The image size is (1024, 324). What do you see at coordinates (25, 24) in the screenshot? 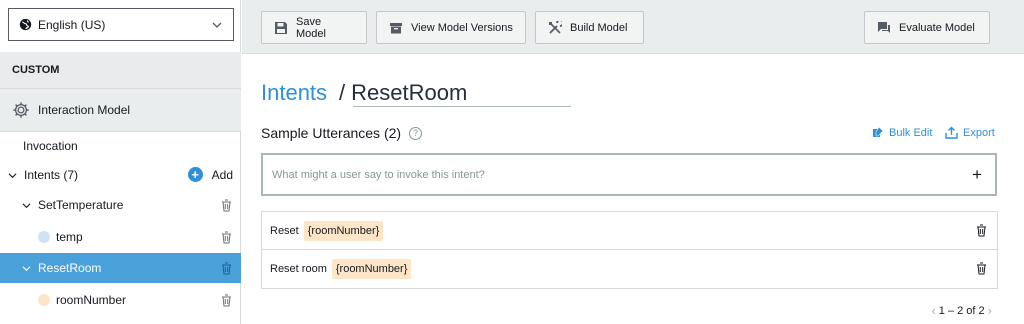
I see `globe-icon` at bounding box center [25, 24].